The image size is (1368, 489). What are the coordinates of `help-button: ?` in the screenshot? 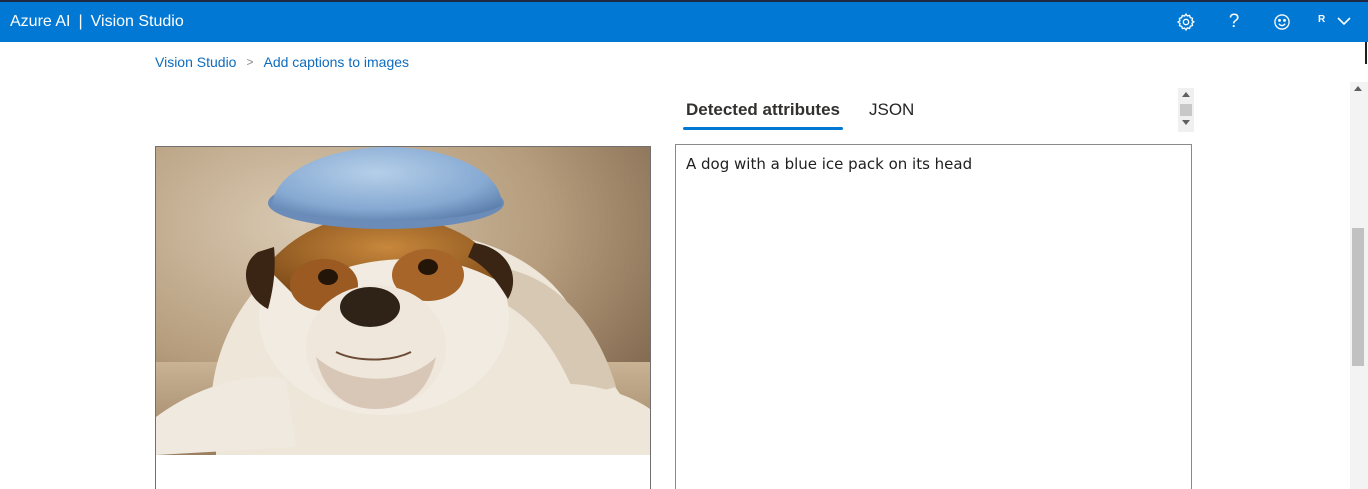 It's located at (1234, 22).